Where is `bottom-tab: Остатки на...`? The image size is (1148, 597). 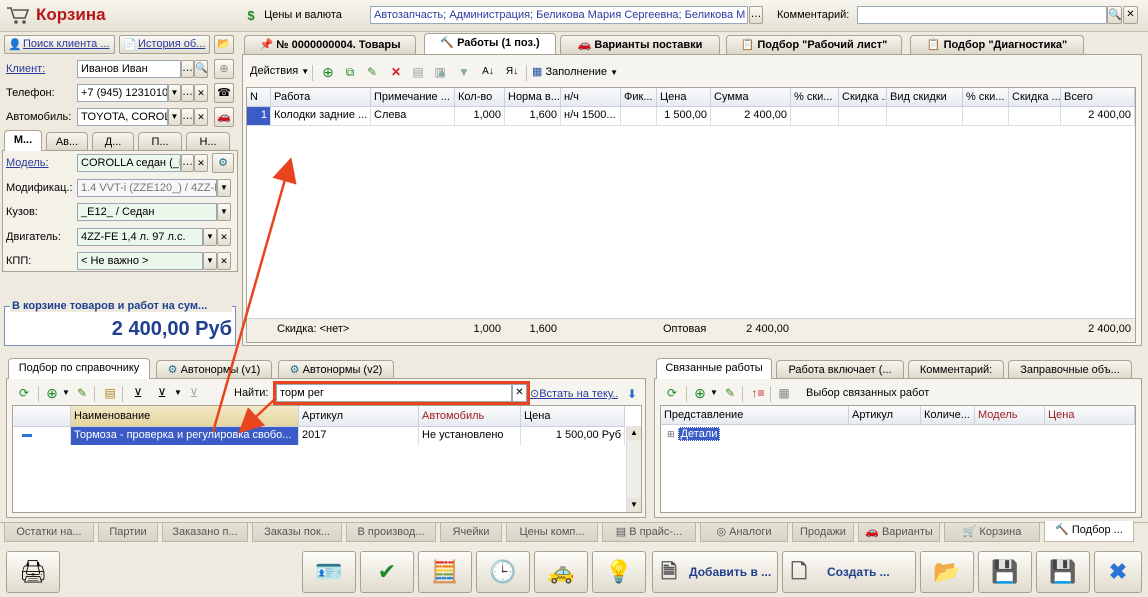
bottom-tab: Остатки на... is located at coordinates (49, 532).